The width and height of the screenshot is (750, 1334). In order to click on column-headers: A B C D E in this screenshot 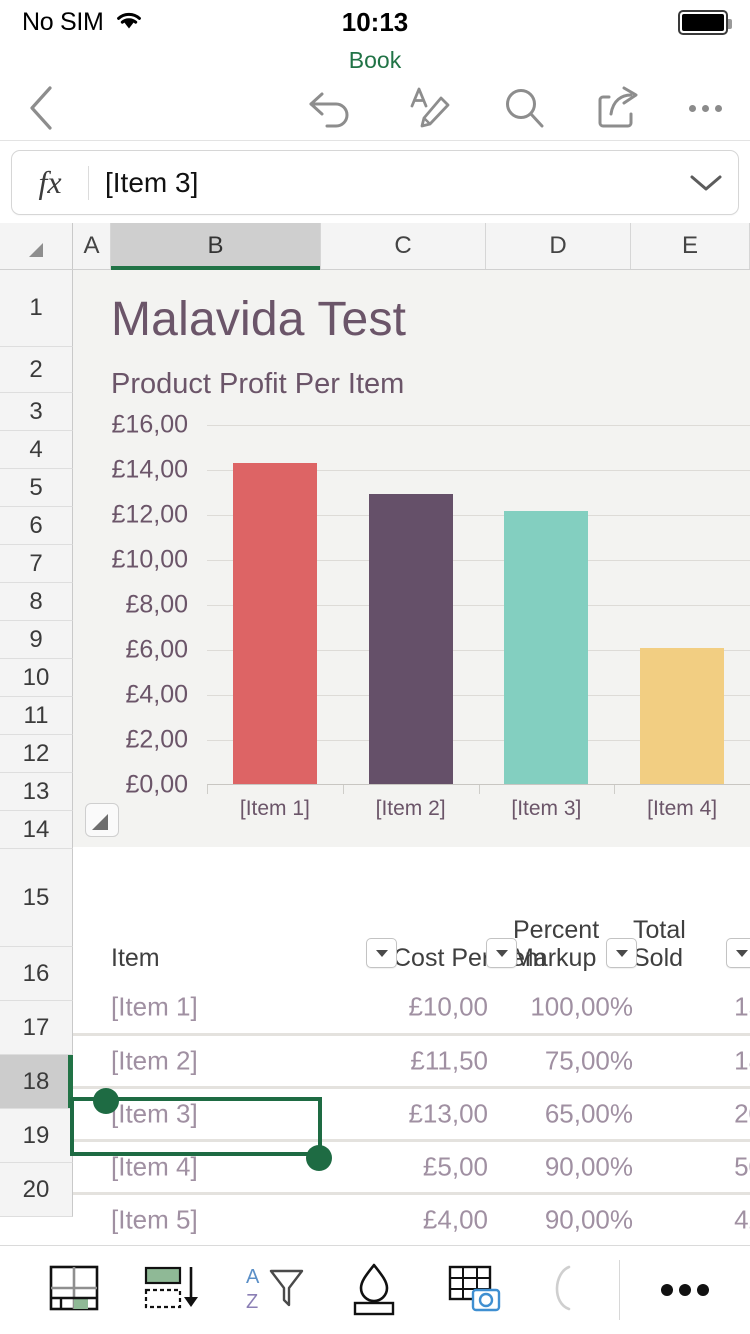, I will do `click(375, 246)`.